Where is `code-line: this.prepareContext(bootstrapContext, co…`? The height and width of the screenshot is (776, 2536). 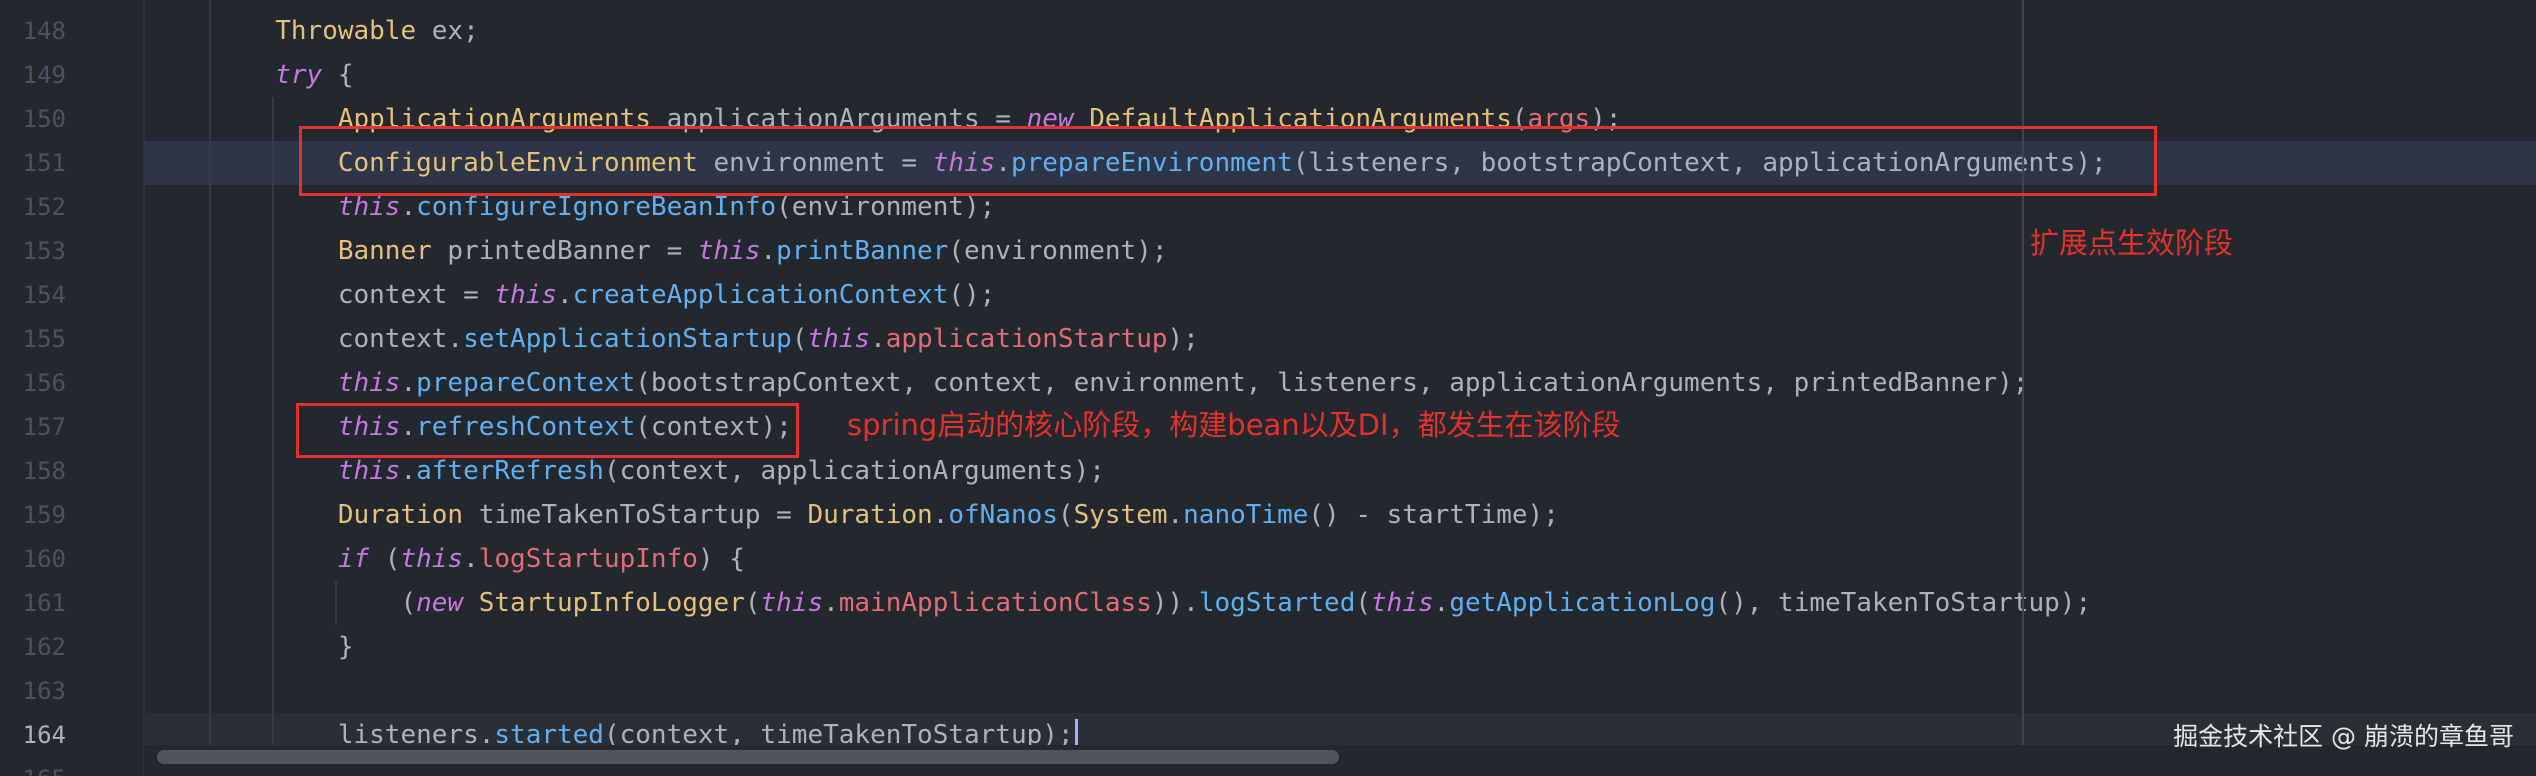 code-line: this.prepareContext(bootstrapContext, co… is located at coordinates (1340, 383).